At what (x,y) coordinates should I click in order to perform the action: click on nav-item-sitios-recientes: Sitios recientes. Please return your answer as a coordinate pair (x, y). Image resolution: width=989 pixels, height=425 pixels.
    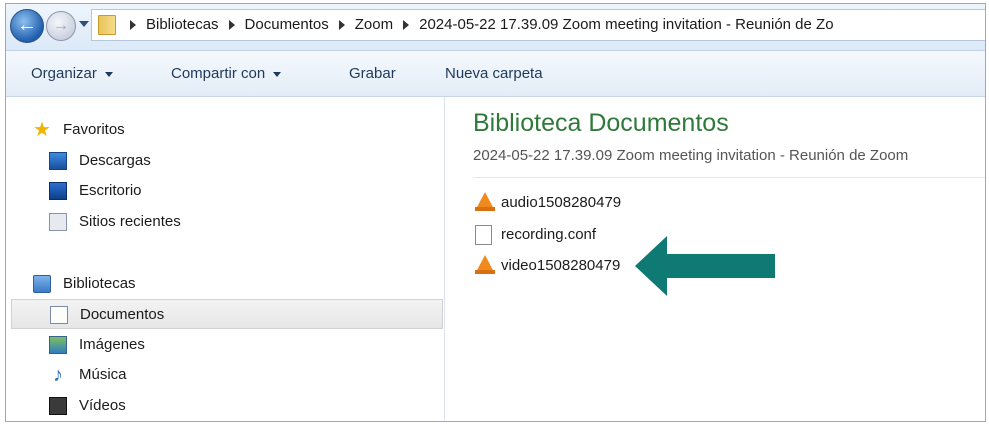
    Looking at the image, I should click on (225, 222).